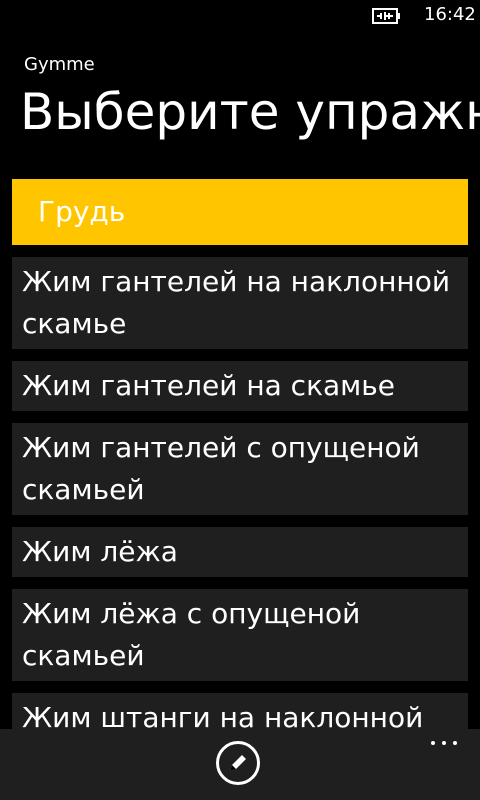  Describe the element at coordinates (240, 552) in the screenshot. I see `list-item: Жим лёжа` at that location.